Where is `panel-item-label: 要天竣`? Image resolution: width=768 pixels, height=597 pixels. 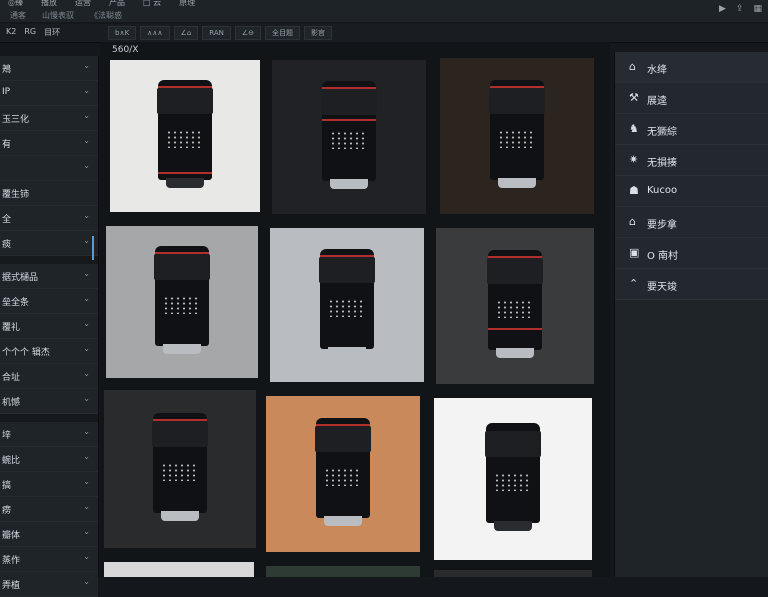 panel-item-label: 要天竣 is located at coordinates (662, 287).